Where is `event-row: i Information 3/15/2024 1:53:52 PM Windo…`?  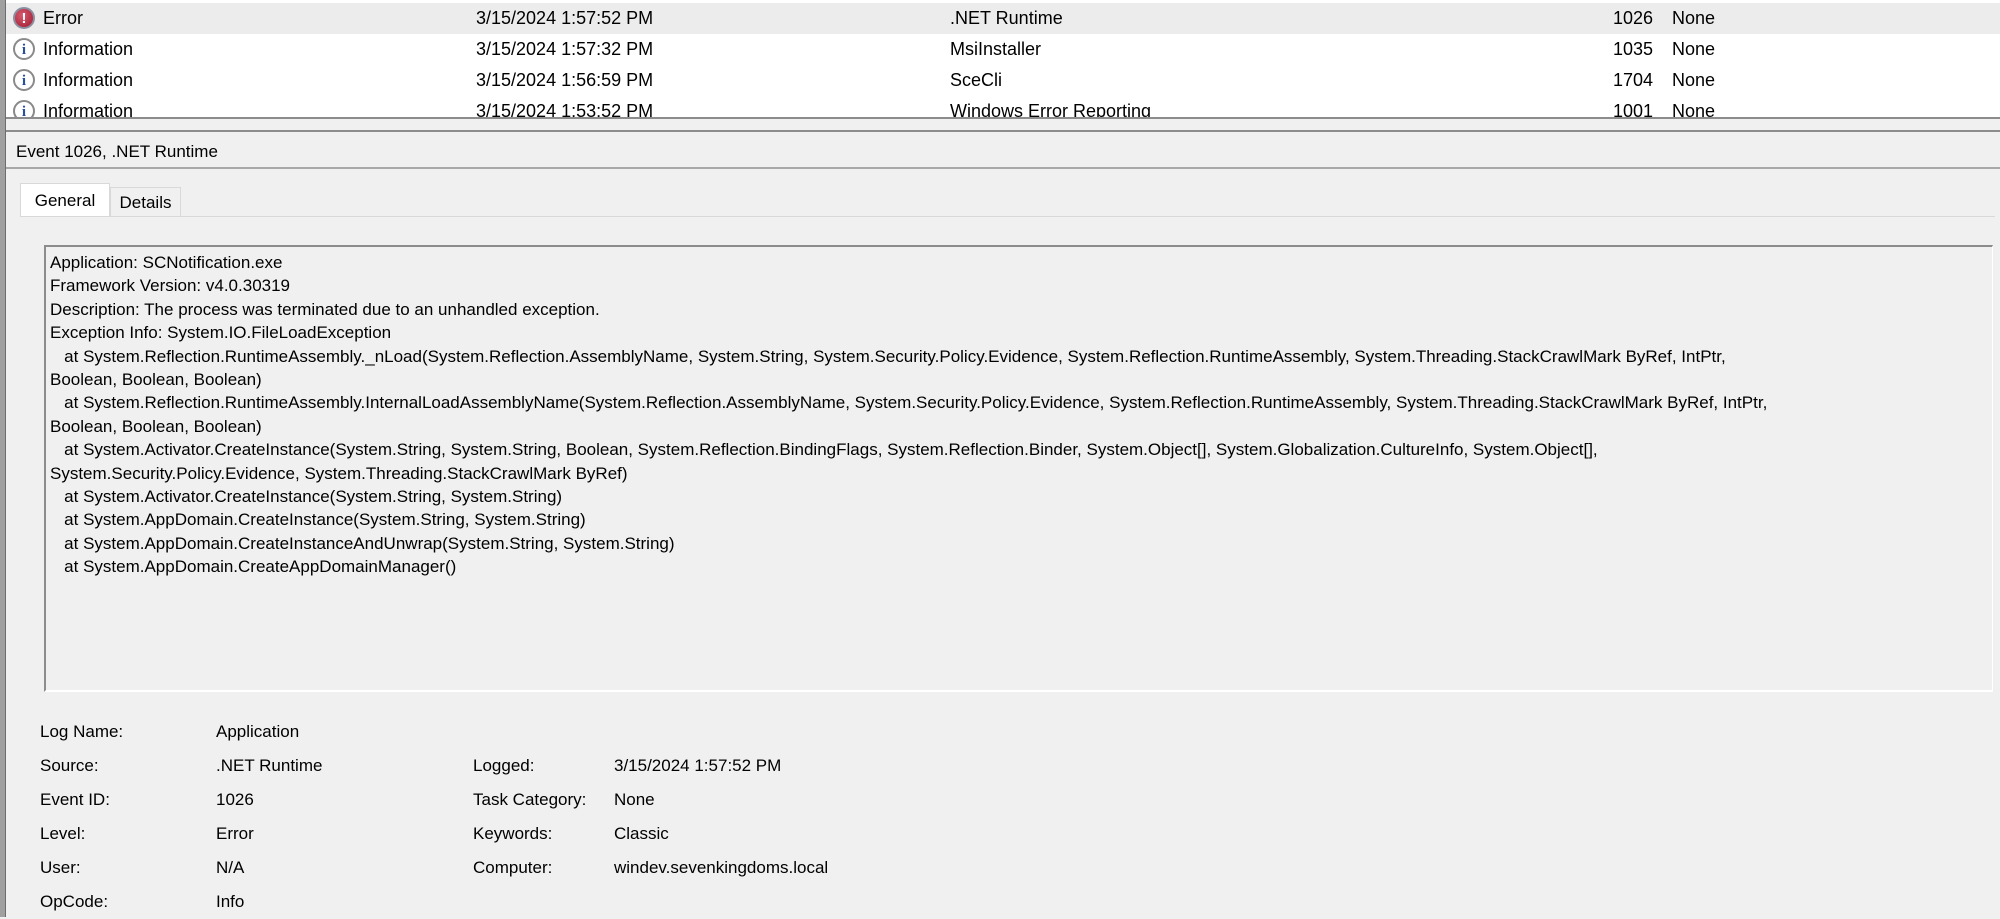 event-row: i Information 3/15/2024 1:53:52 PM Windo… is located at coordinates (1003, 106).